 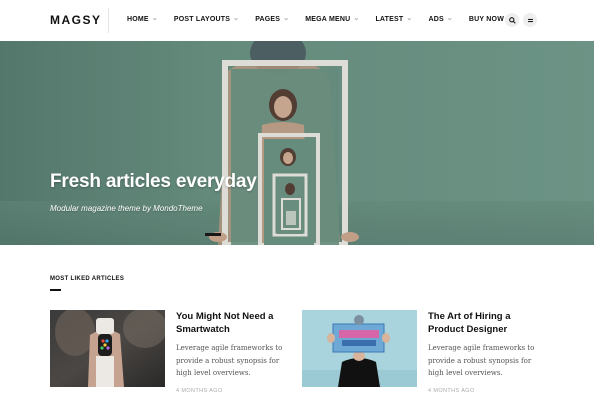 I want to click on nav-buy-now-label: BUY NOW, so click(x=486, y=19).